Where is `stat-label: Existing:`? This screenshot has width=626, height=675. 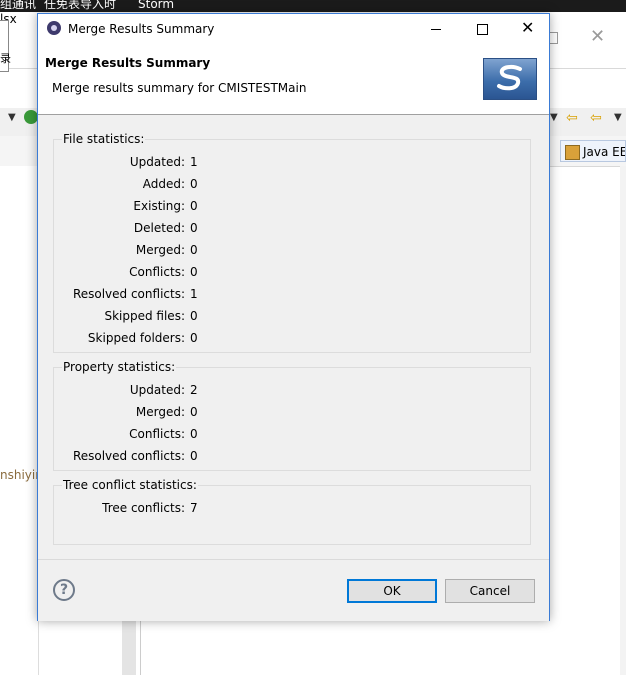
stat-label: Existing: is located at coordinates (159, 206).